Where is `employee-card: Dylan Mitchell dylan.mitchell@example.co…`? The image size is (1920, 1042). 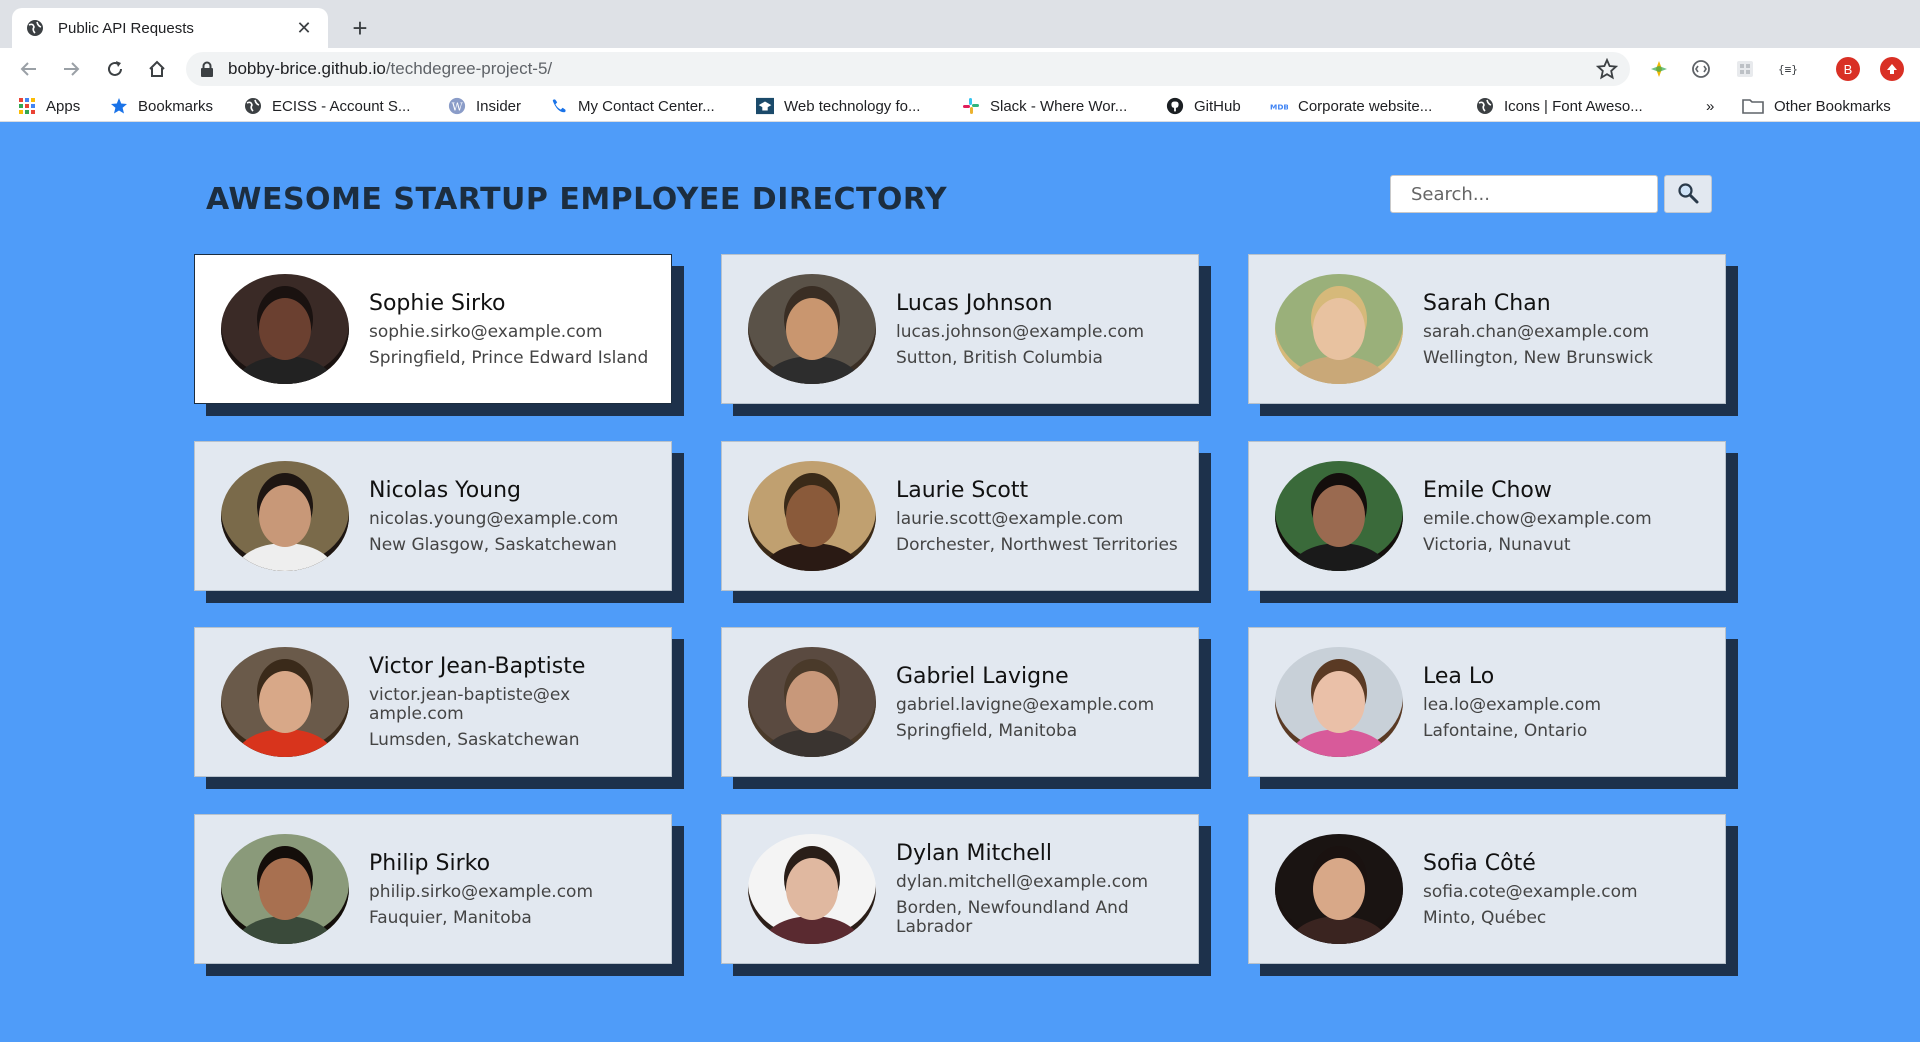 employee-card: Dylan Mitchell dylan.mitchell@example.co… is located at coordinates (960, 889).